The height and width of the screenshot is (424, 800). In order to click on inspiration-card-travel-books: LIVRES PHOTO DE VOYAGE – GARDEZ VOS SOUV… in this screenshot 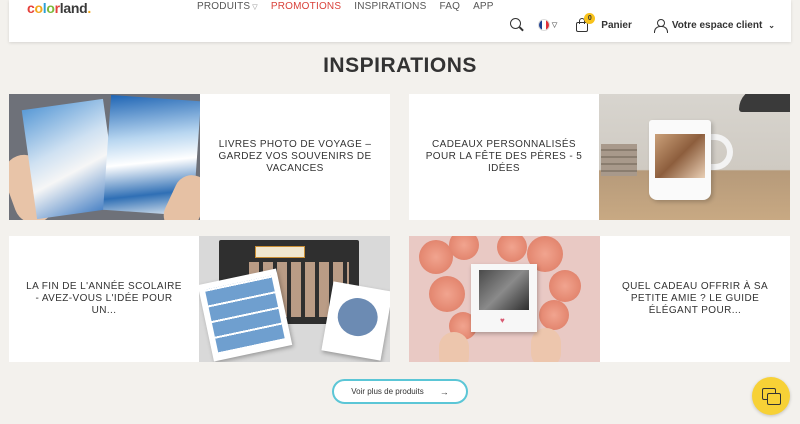, I will do `click(199, 157)`.